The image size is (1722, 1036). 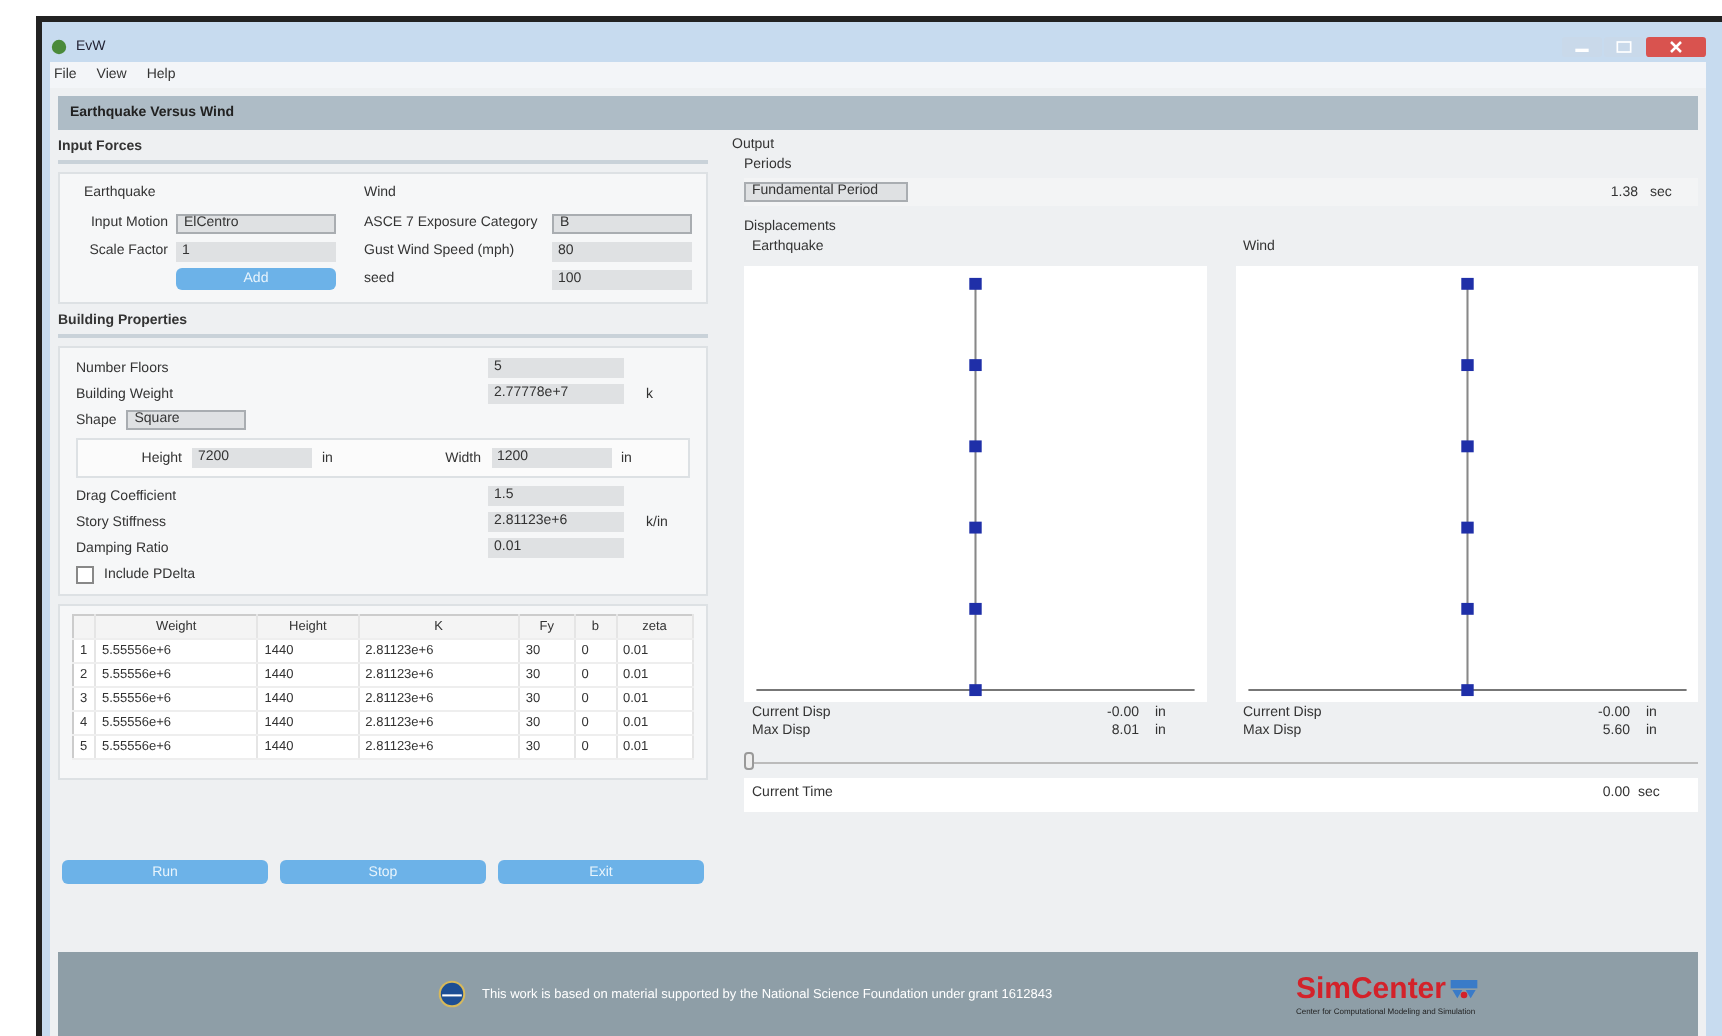 I want to click on checkbox, so click(x=85, y=574).